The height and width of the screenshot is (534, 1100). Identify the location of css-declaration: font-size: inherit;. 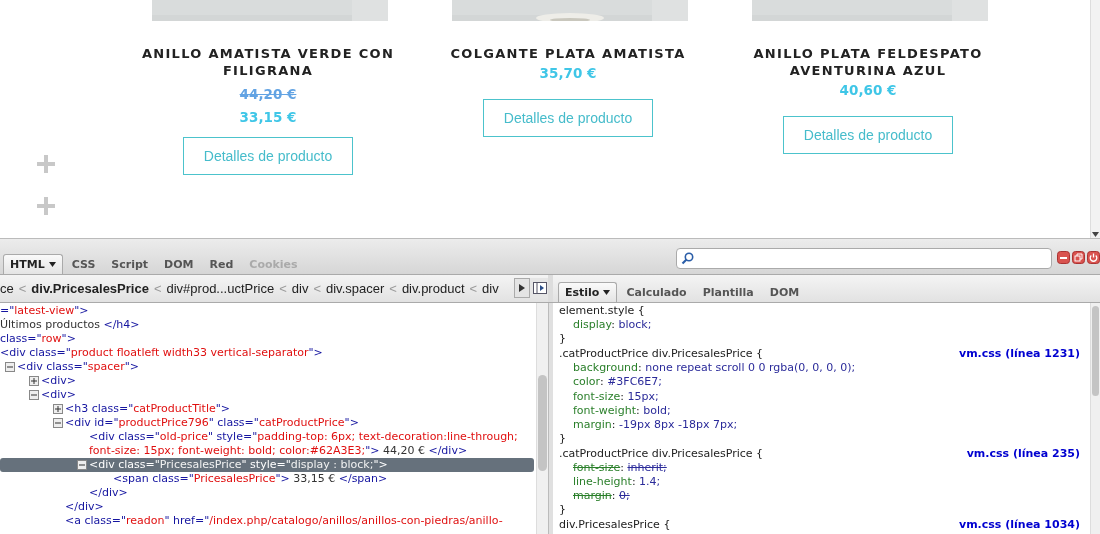
(620, 468).